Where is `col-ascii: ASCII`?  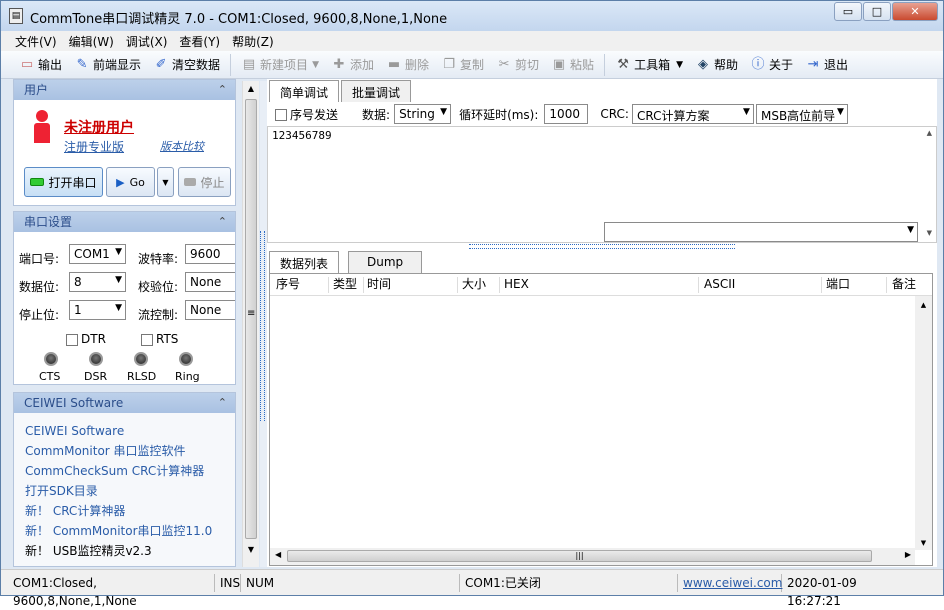 col-ascii: ASCII is located at coordinates (719, 284).